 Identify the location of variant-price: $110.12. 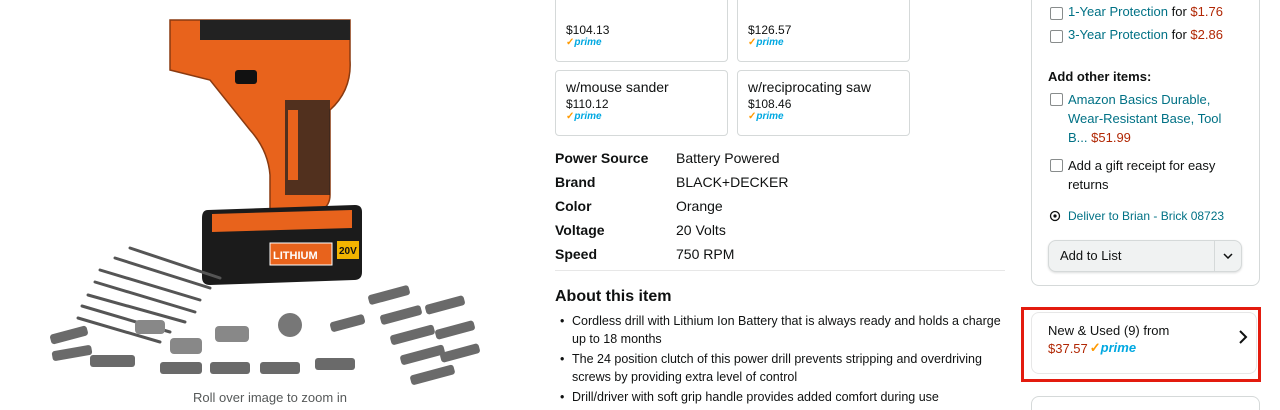
(587, 104).